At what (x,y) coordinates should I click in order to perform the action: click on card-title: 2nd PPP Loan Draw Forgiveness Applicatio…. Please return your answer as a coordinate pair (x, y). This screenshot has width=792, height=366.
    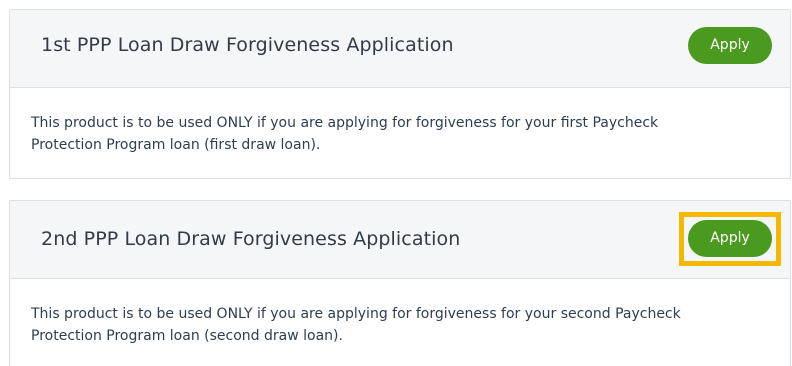
    Looking at the image, I should click on (251, 239).